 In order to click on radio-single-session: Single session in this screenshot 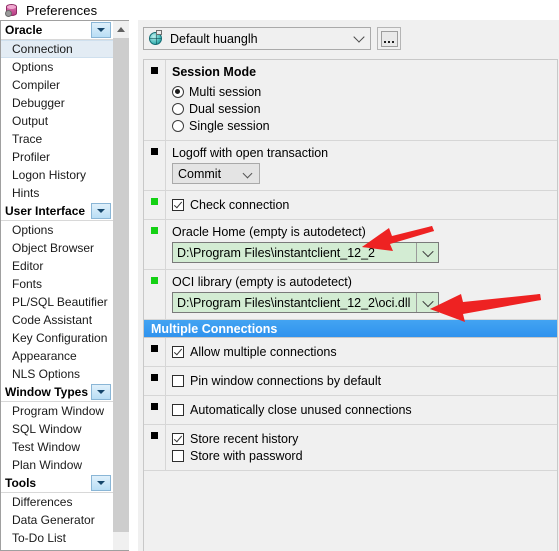, I will do `click(364, 125)`.